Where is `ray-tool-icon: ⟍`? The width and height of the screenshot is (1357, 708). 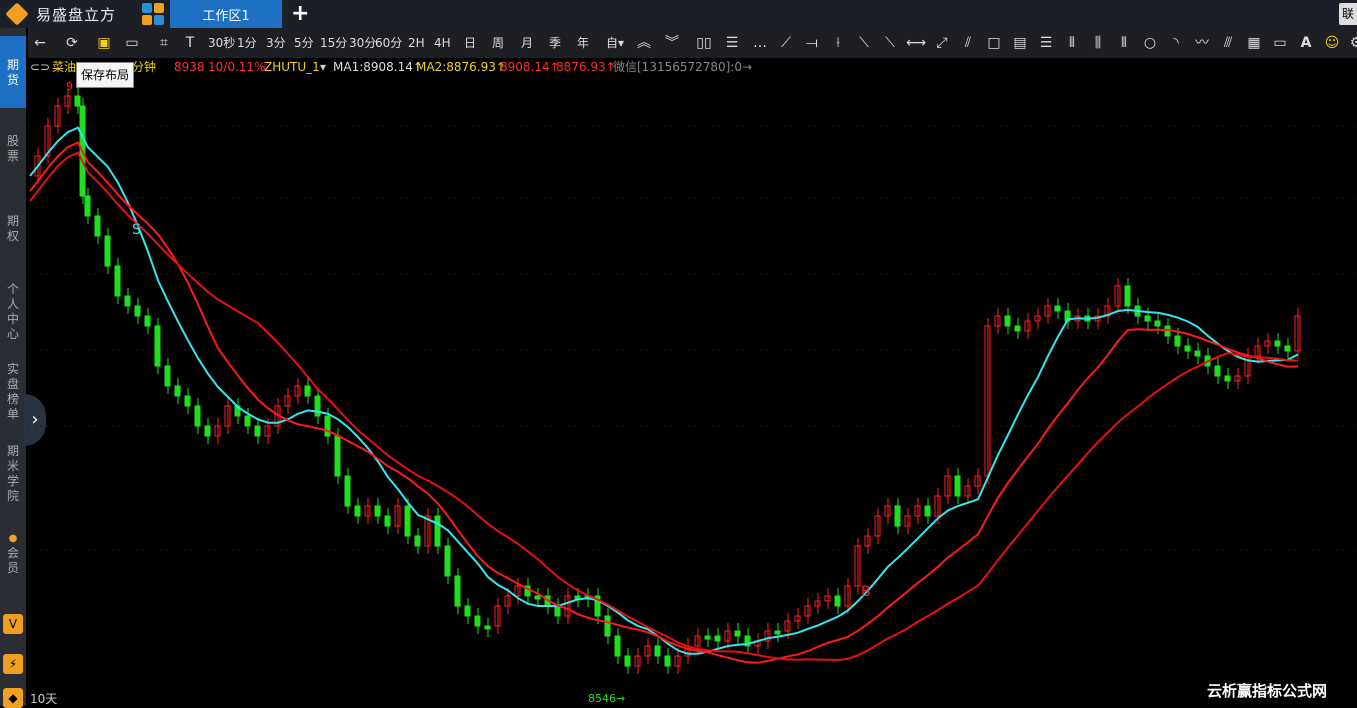
ray-tool-icon: ⟍ is located at coordinates (864, 43).